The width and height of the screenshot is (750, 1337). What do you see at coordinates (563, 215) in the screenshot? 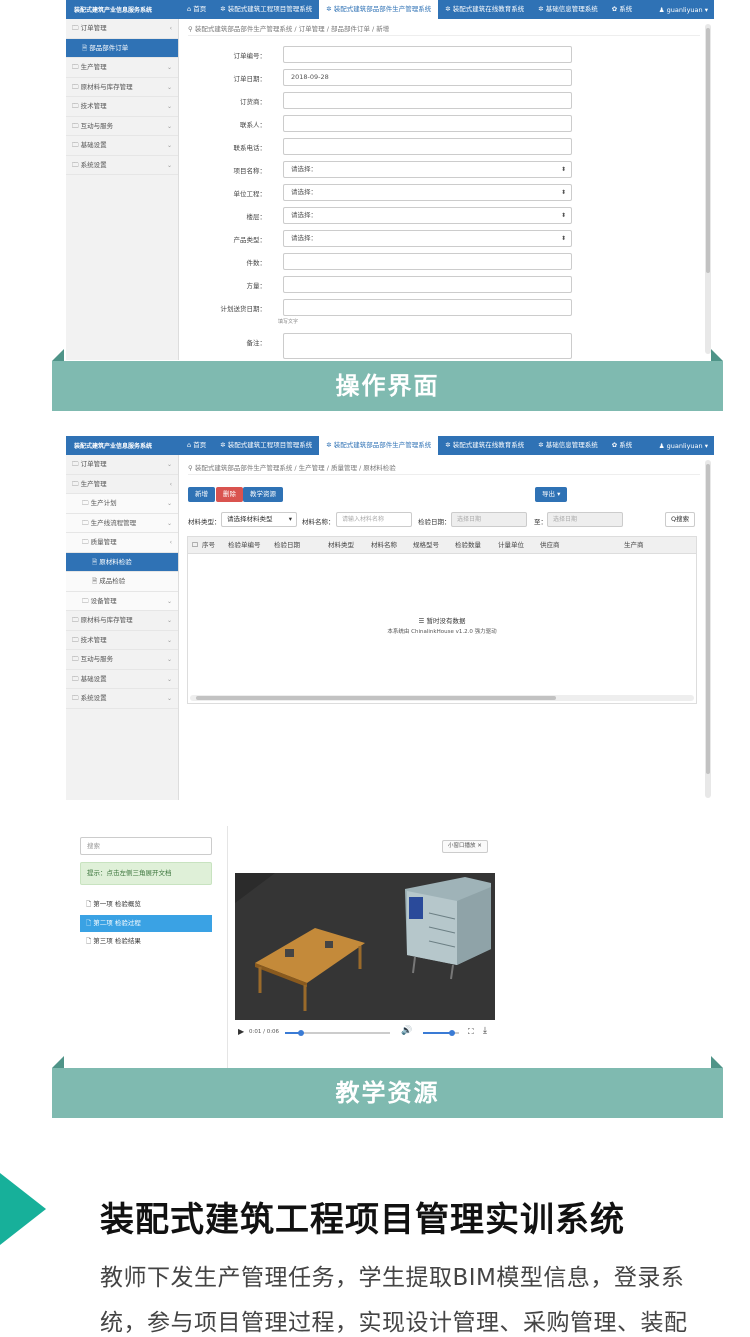
I see `select-caret-icon: ⬍` at bounding box center [563, 215].